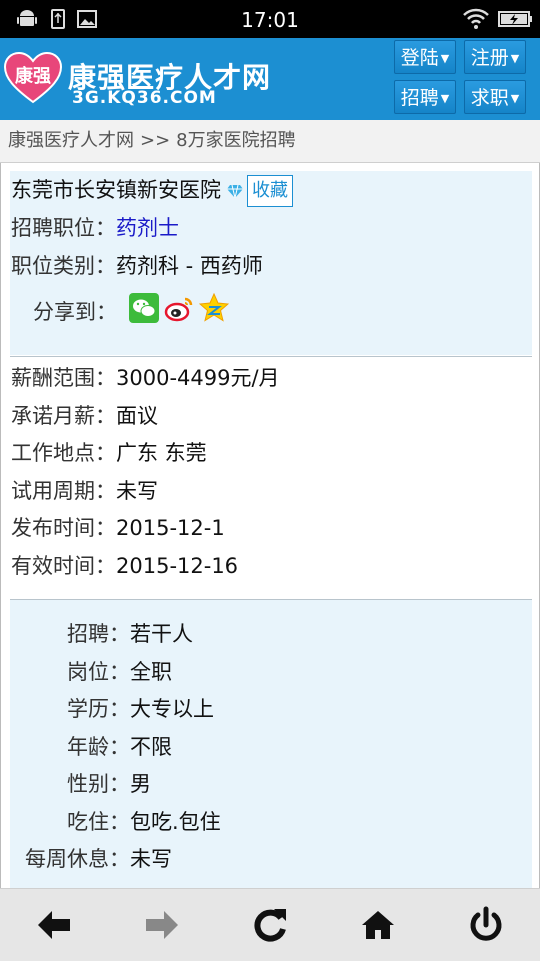  What do you see at coordinates (177, 565) in the screenshot?
I see `detail-value: 2015-12-16` at bounding box center [177, 565].